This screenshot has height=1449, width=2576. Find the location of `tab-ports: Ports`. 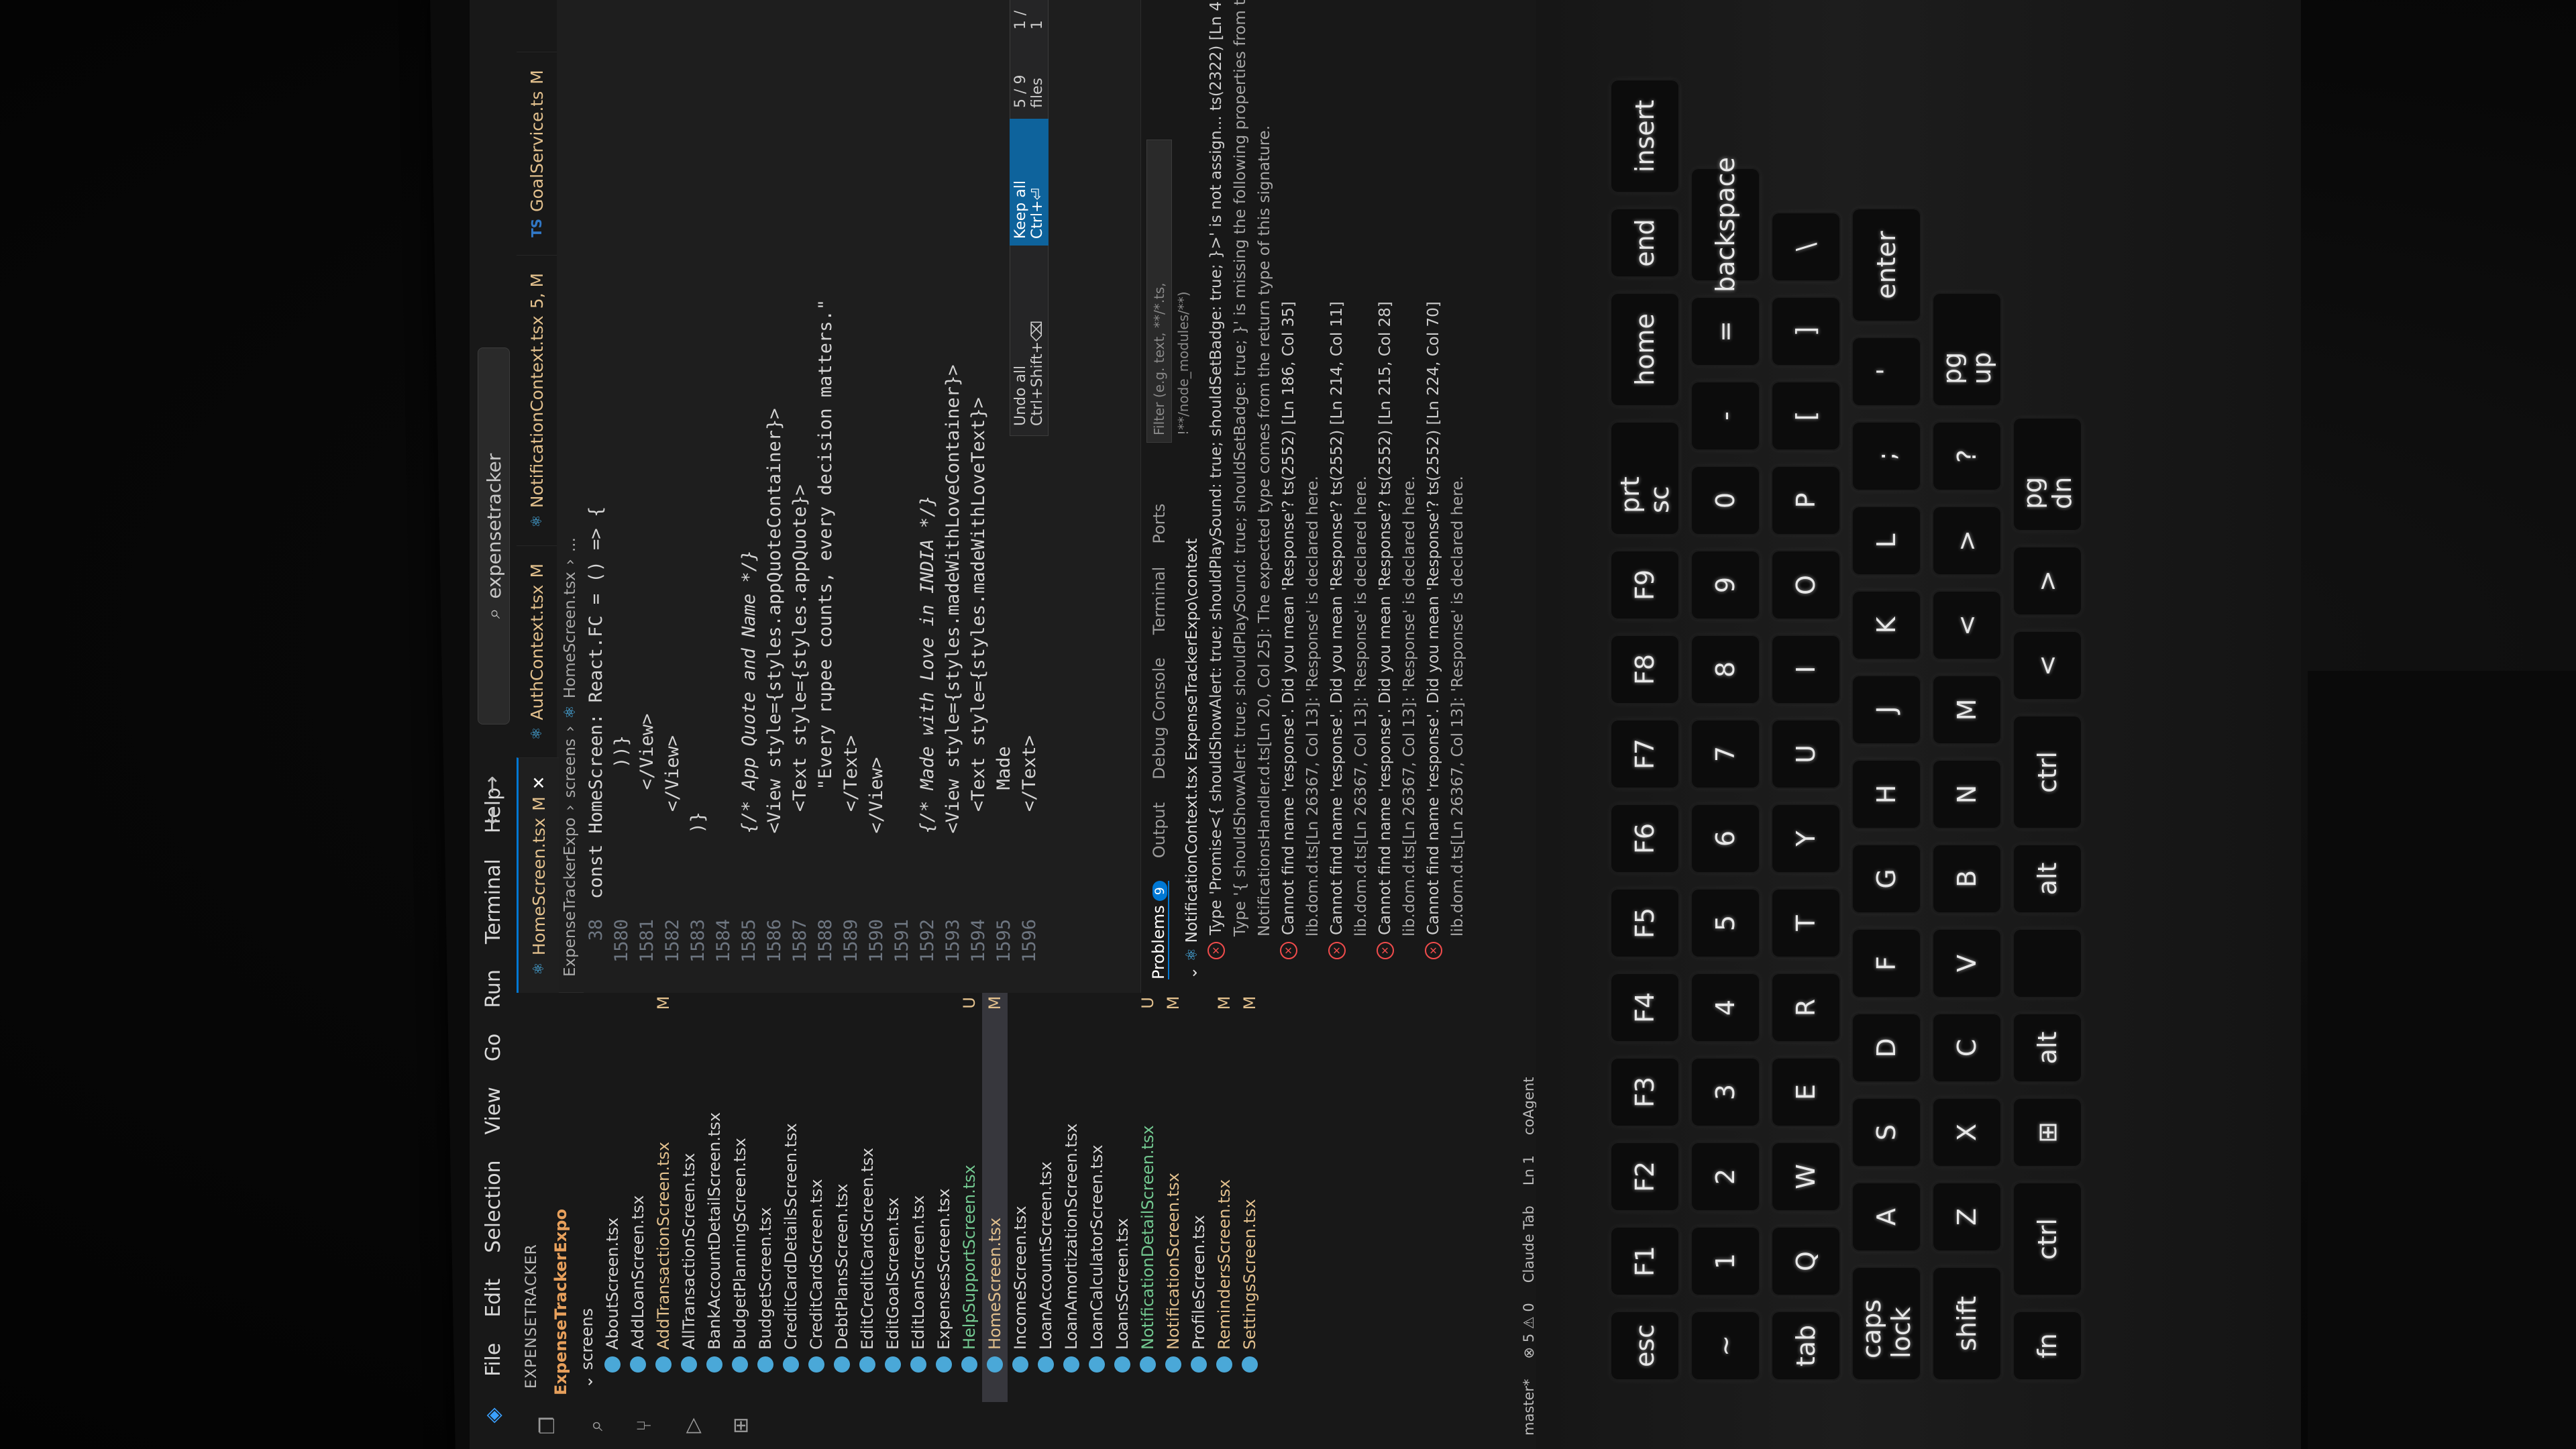

tab-ports: Ports is located at coordinates (1159, 524).